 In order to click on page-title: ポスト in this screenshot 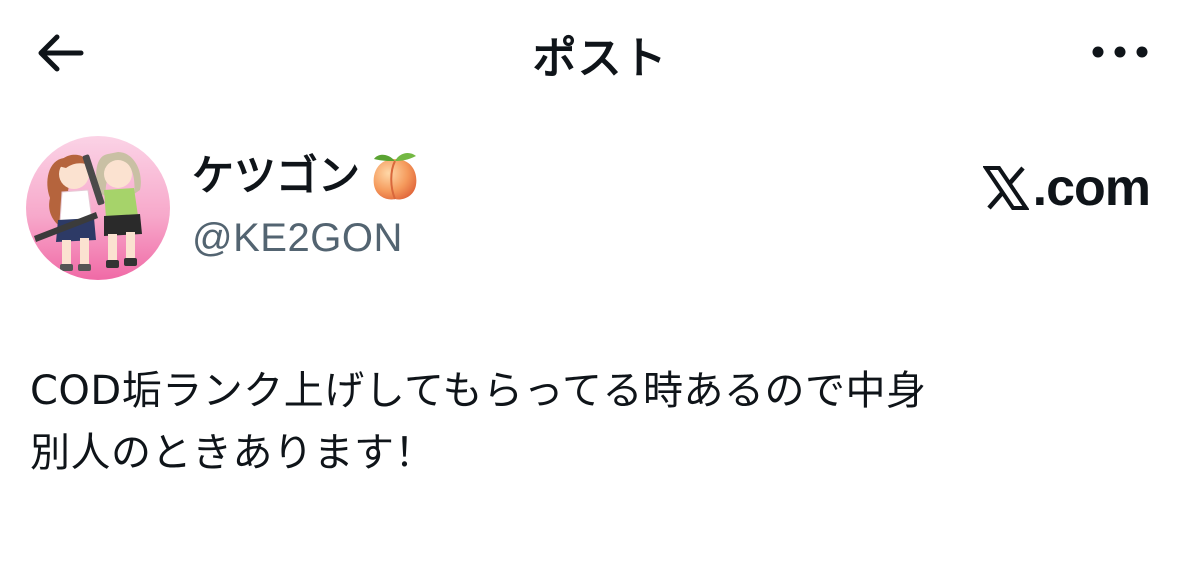, I will do `click(600, 58)`.